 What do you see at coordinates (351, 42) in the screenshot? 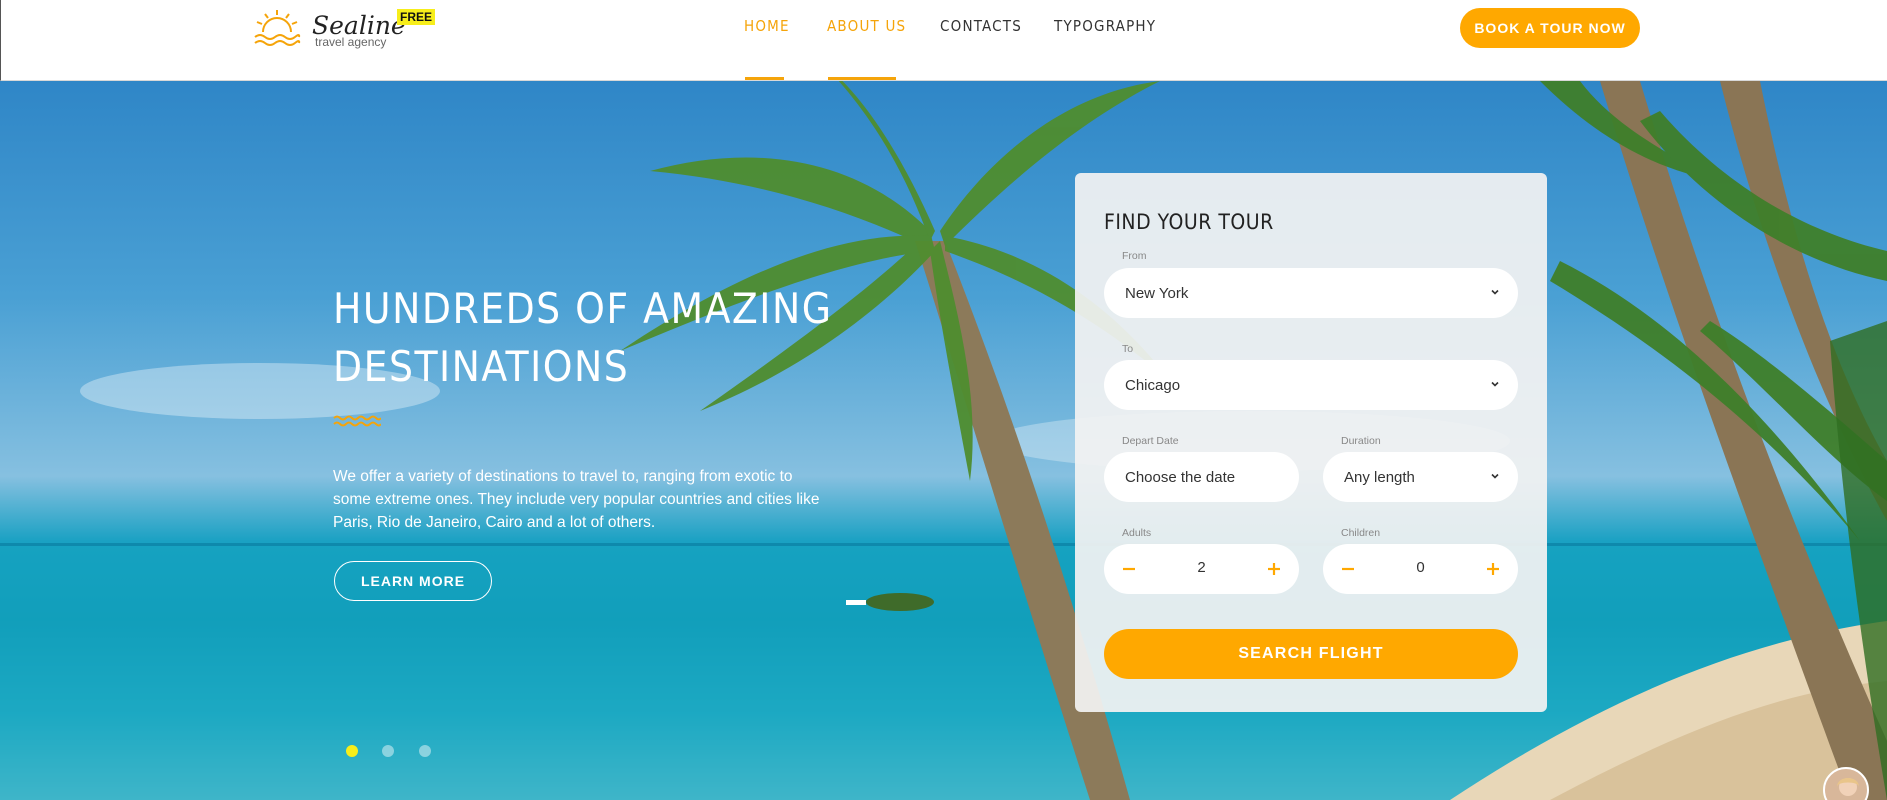
I see `brand-tagline: travel agency` at bounding box center [351, 42].